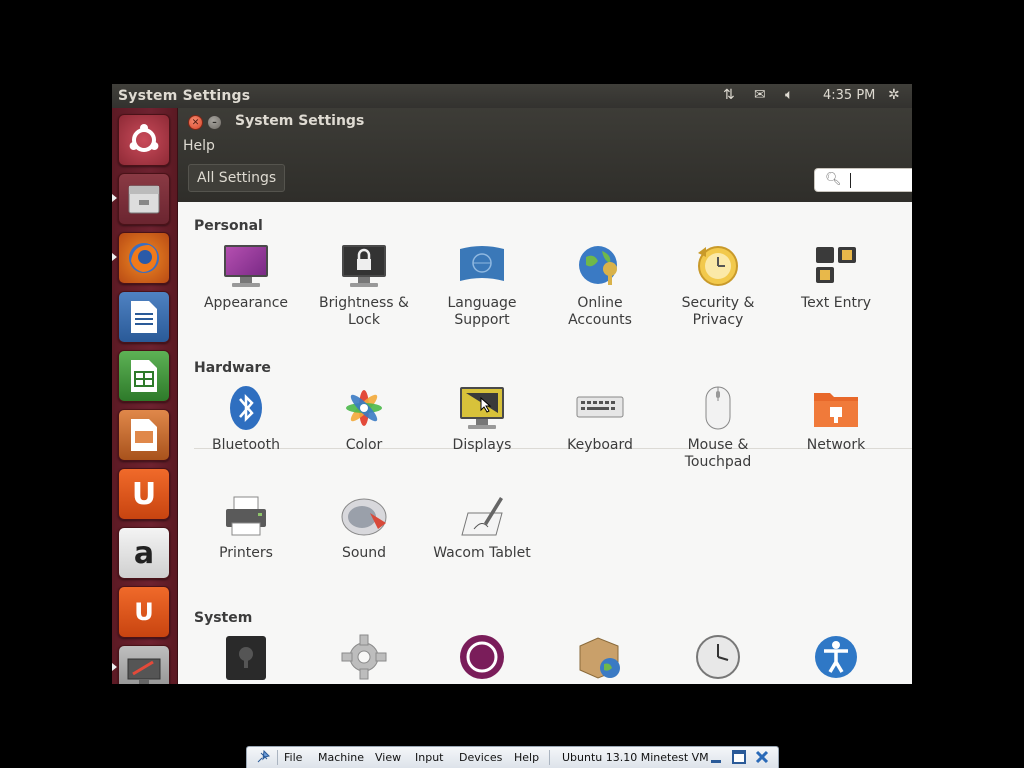 Image resolution: width=1024 pixels, height=768 pixels. Describe the element at coordinates (144, 258) in the screenshot. I see `firefox-icon` at that location.